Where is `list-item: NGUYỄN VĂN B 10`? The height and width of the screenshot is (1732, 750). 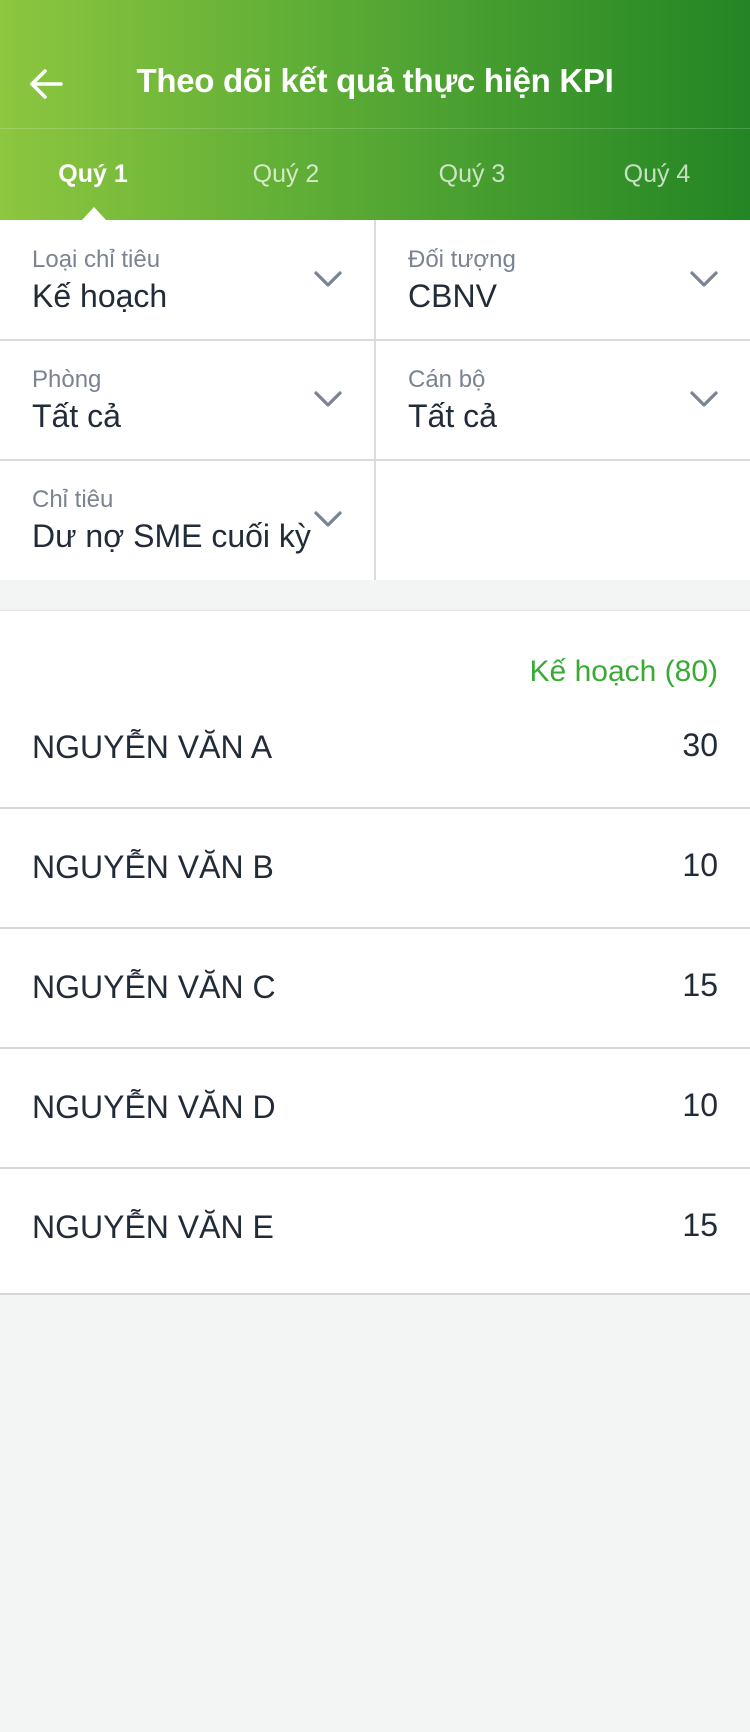 list-item: NGUYỄN VĂN B 10 is located at coordinates (375, 869).